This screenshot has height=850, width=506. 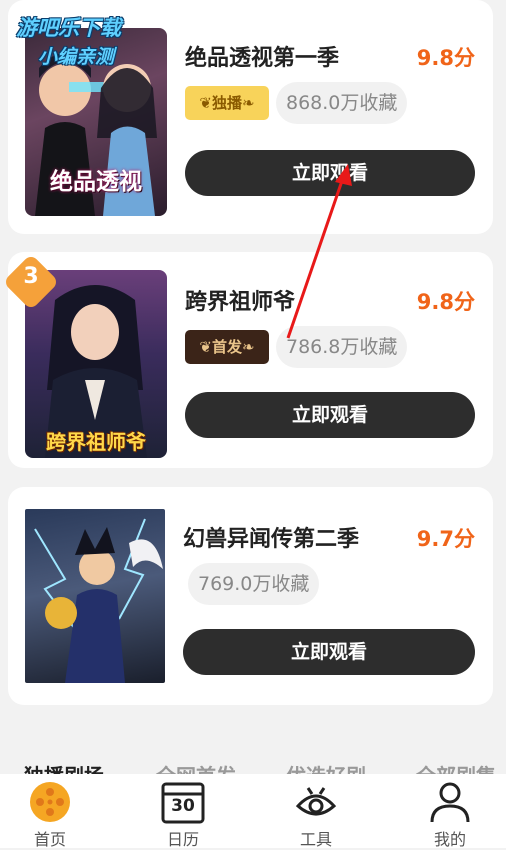 I want to click on person-icon, so click(x=450, y=802).